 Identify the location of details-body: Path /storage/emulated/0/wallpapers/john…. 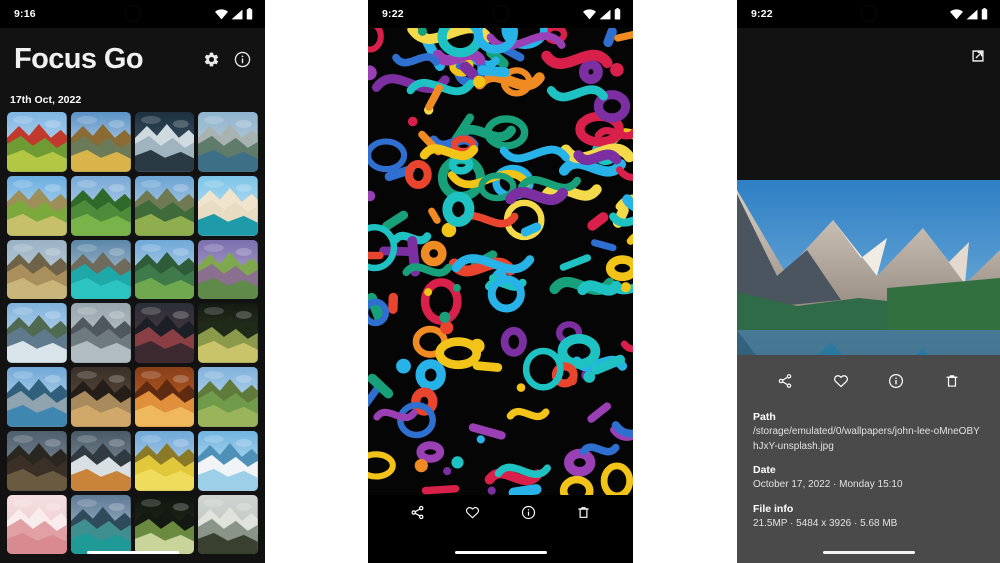
(868, 460).